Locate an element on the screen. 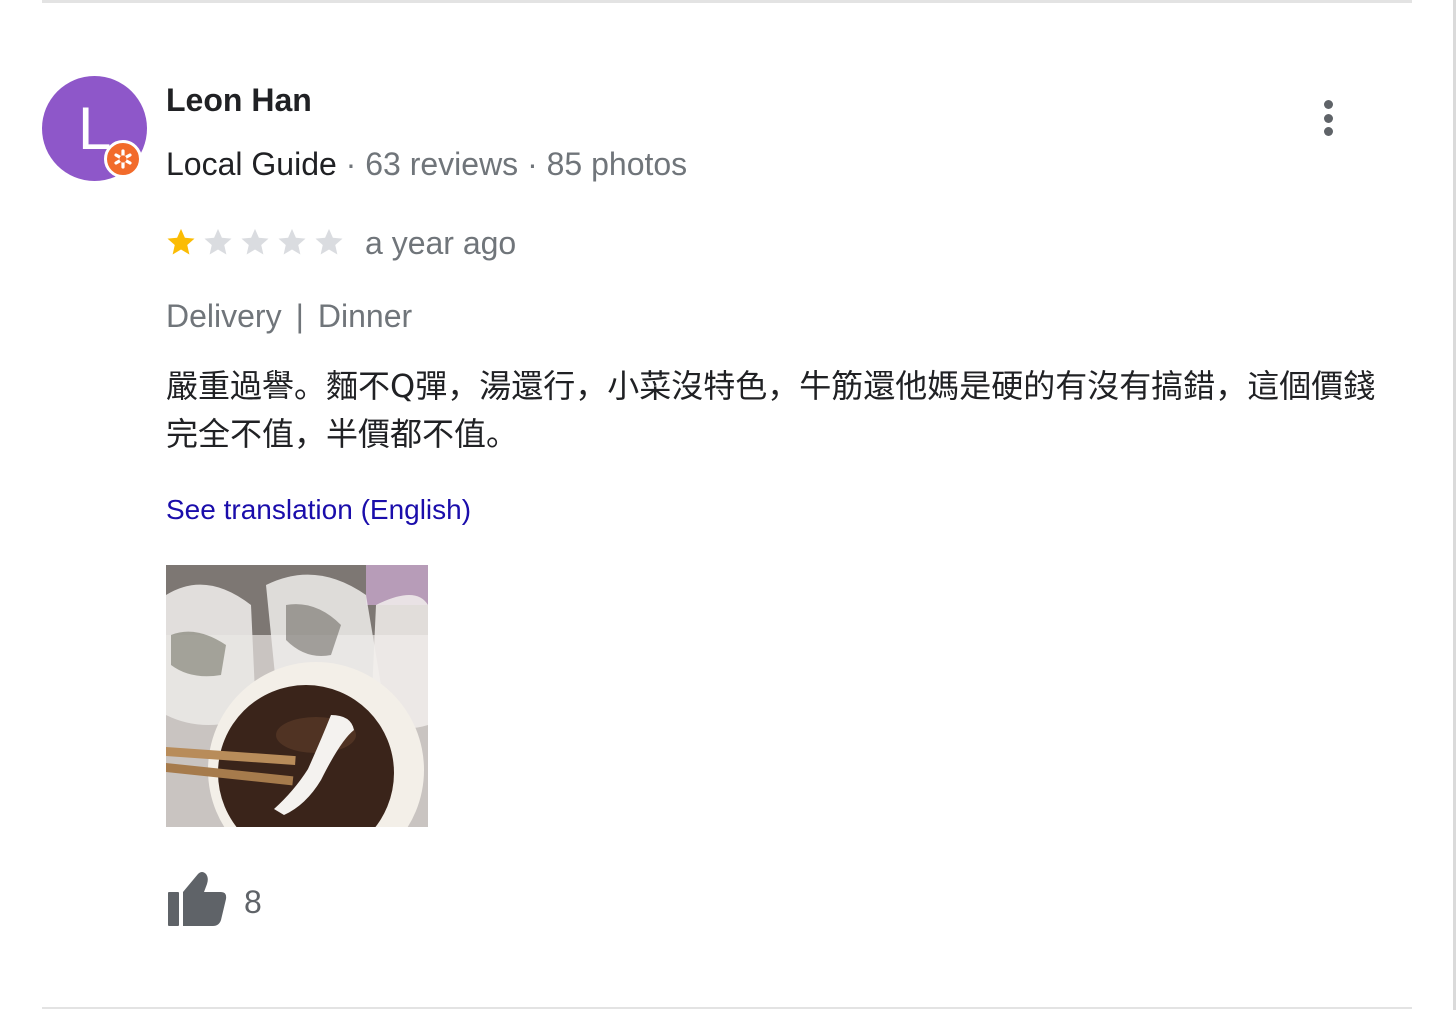 The height and width of the screenshot is (1010, 1456). star-rating is located at coordinates (258, 242).